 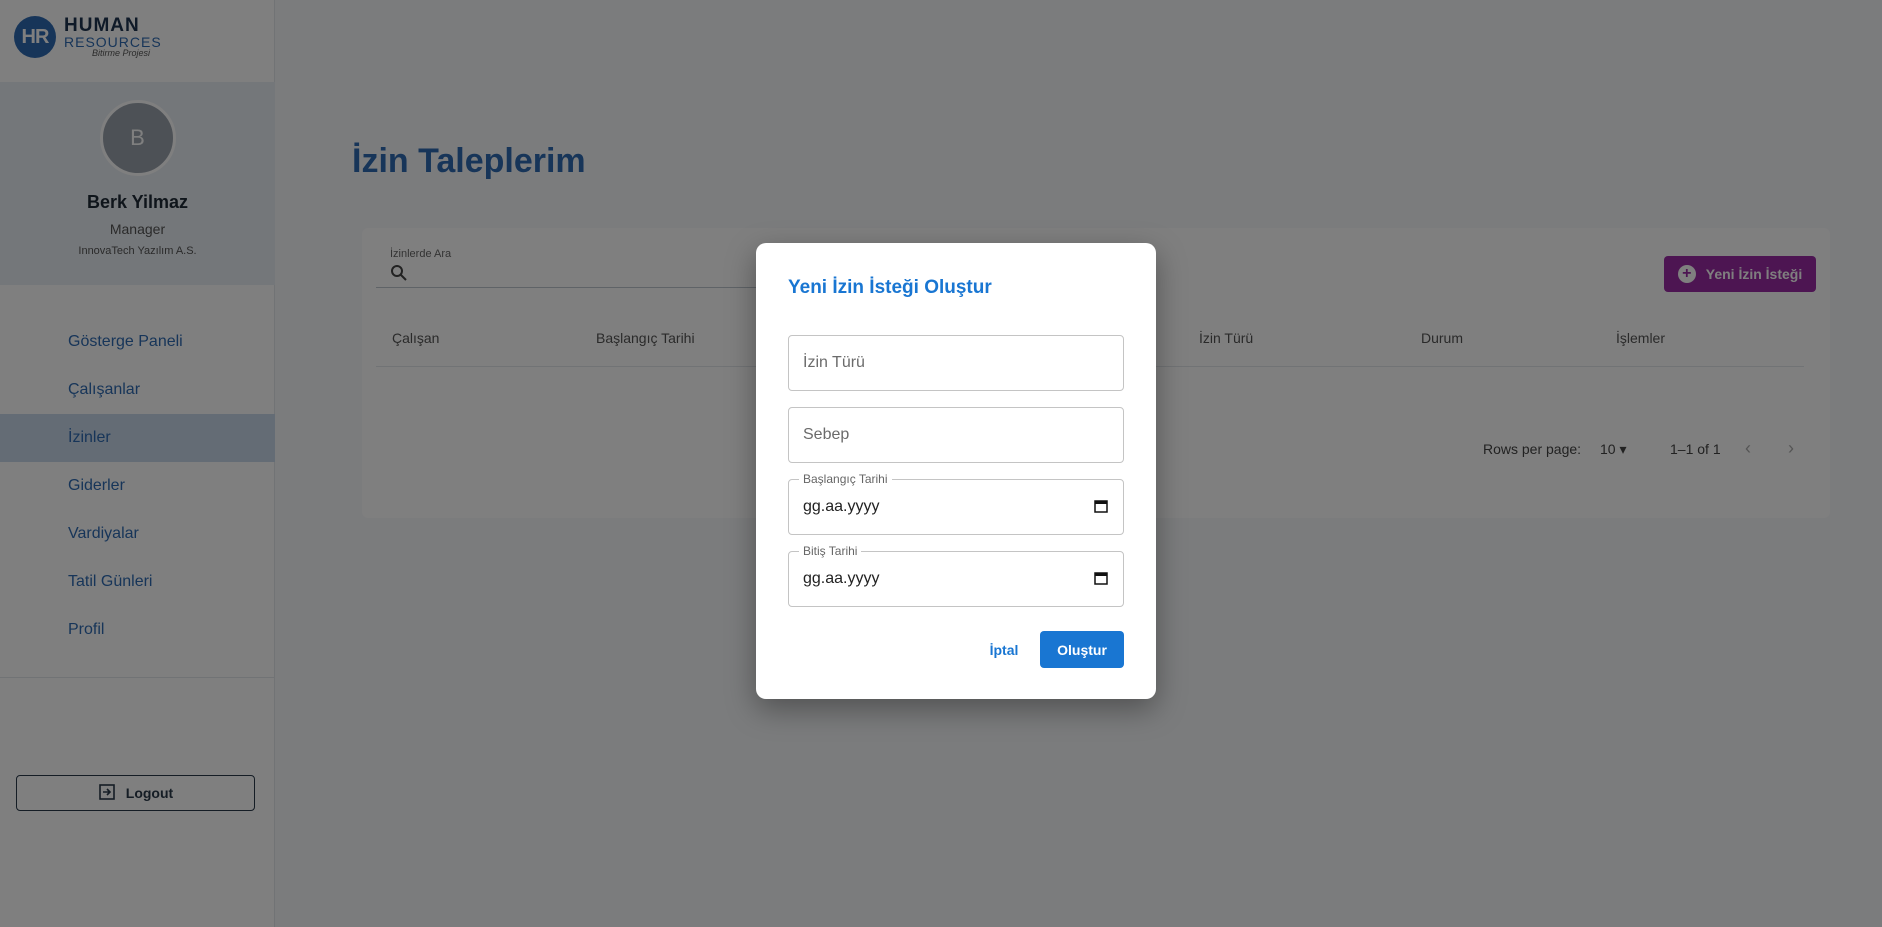 I want to click on end-date-field: Bitiş Tarihi gg.aa.yyyy, so click(x=956, y=575).